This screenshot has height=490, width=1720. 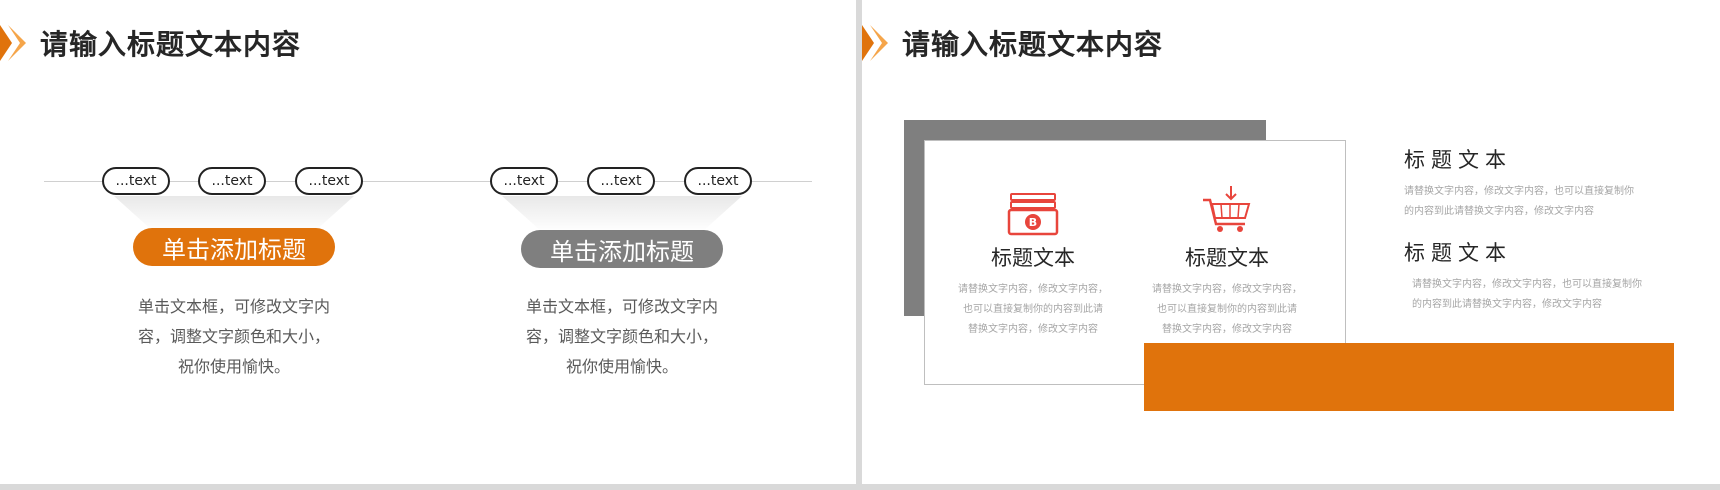 I want to click on shopping-cart-icon, so click(x=1227, y=212).